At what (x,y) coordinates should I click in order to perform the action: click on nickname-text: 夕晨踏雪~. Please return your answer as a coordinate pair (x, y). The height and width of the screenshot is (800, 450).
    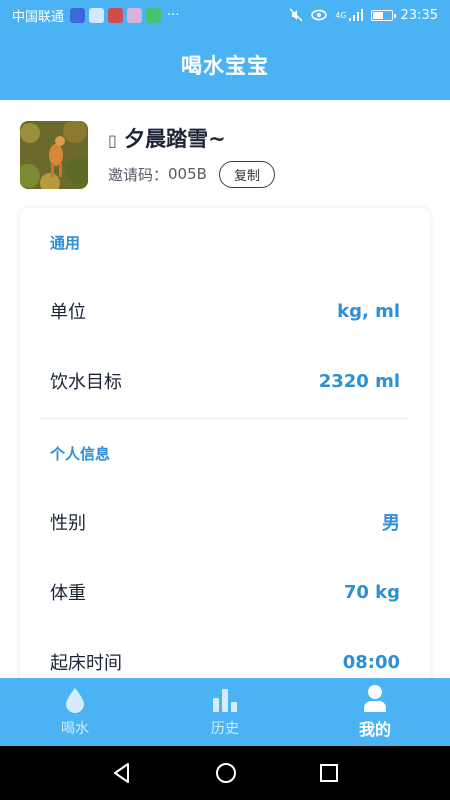
    Looking at the image, I should click on (175, 138).